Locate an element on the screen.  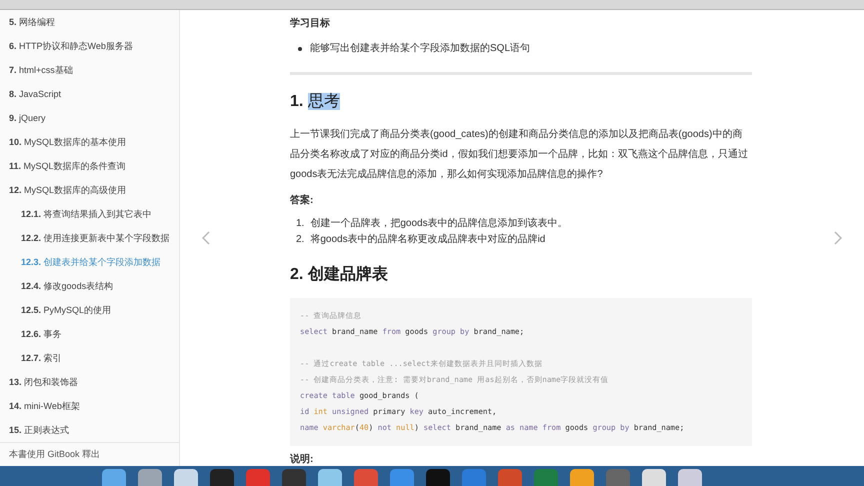
next-page-icon is located at coordinates (838, 238).